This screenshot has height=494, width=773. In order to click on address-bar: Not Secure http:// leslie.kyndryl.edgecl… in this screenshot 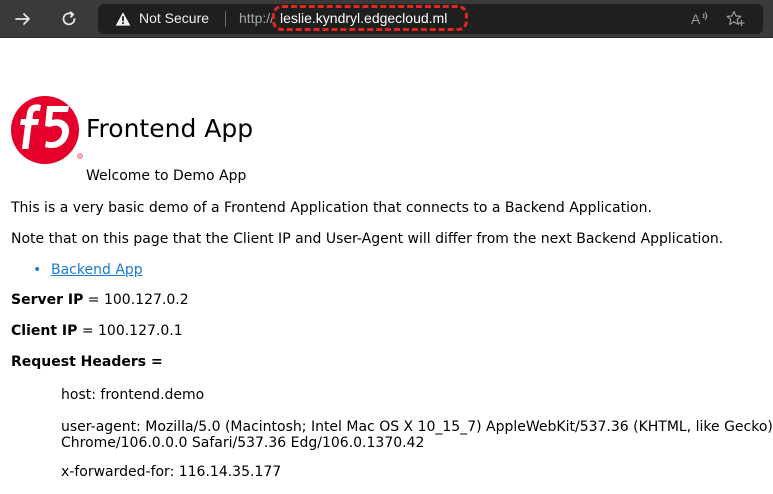, I will do `click(430, 19)`.